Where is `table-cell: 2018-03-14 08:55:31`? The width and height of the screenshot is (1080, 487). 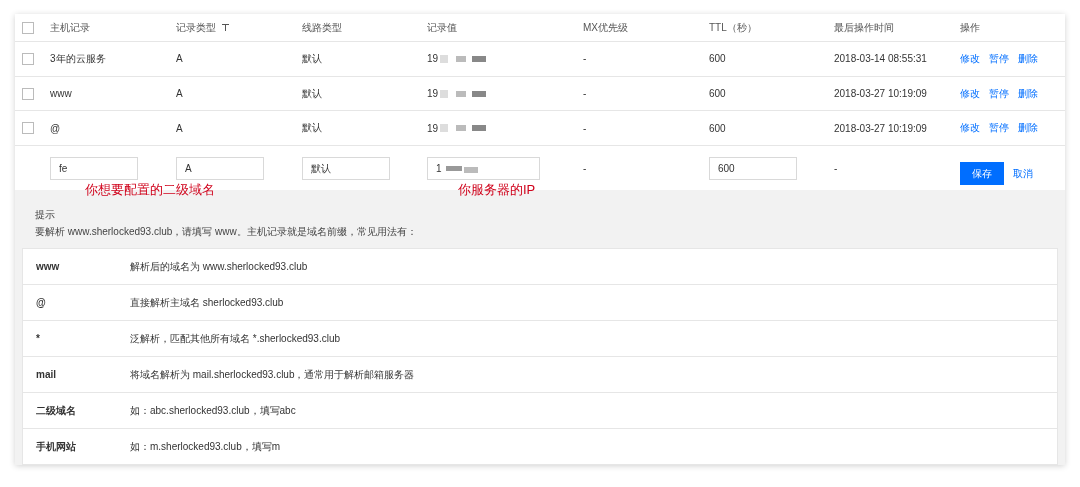
table-cell: 2018-03-14 08:55:31 is located at coordinates (880, 59).